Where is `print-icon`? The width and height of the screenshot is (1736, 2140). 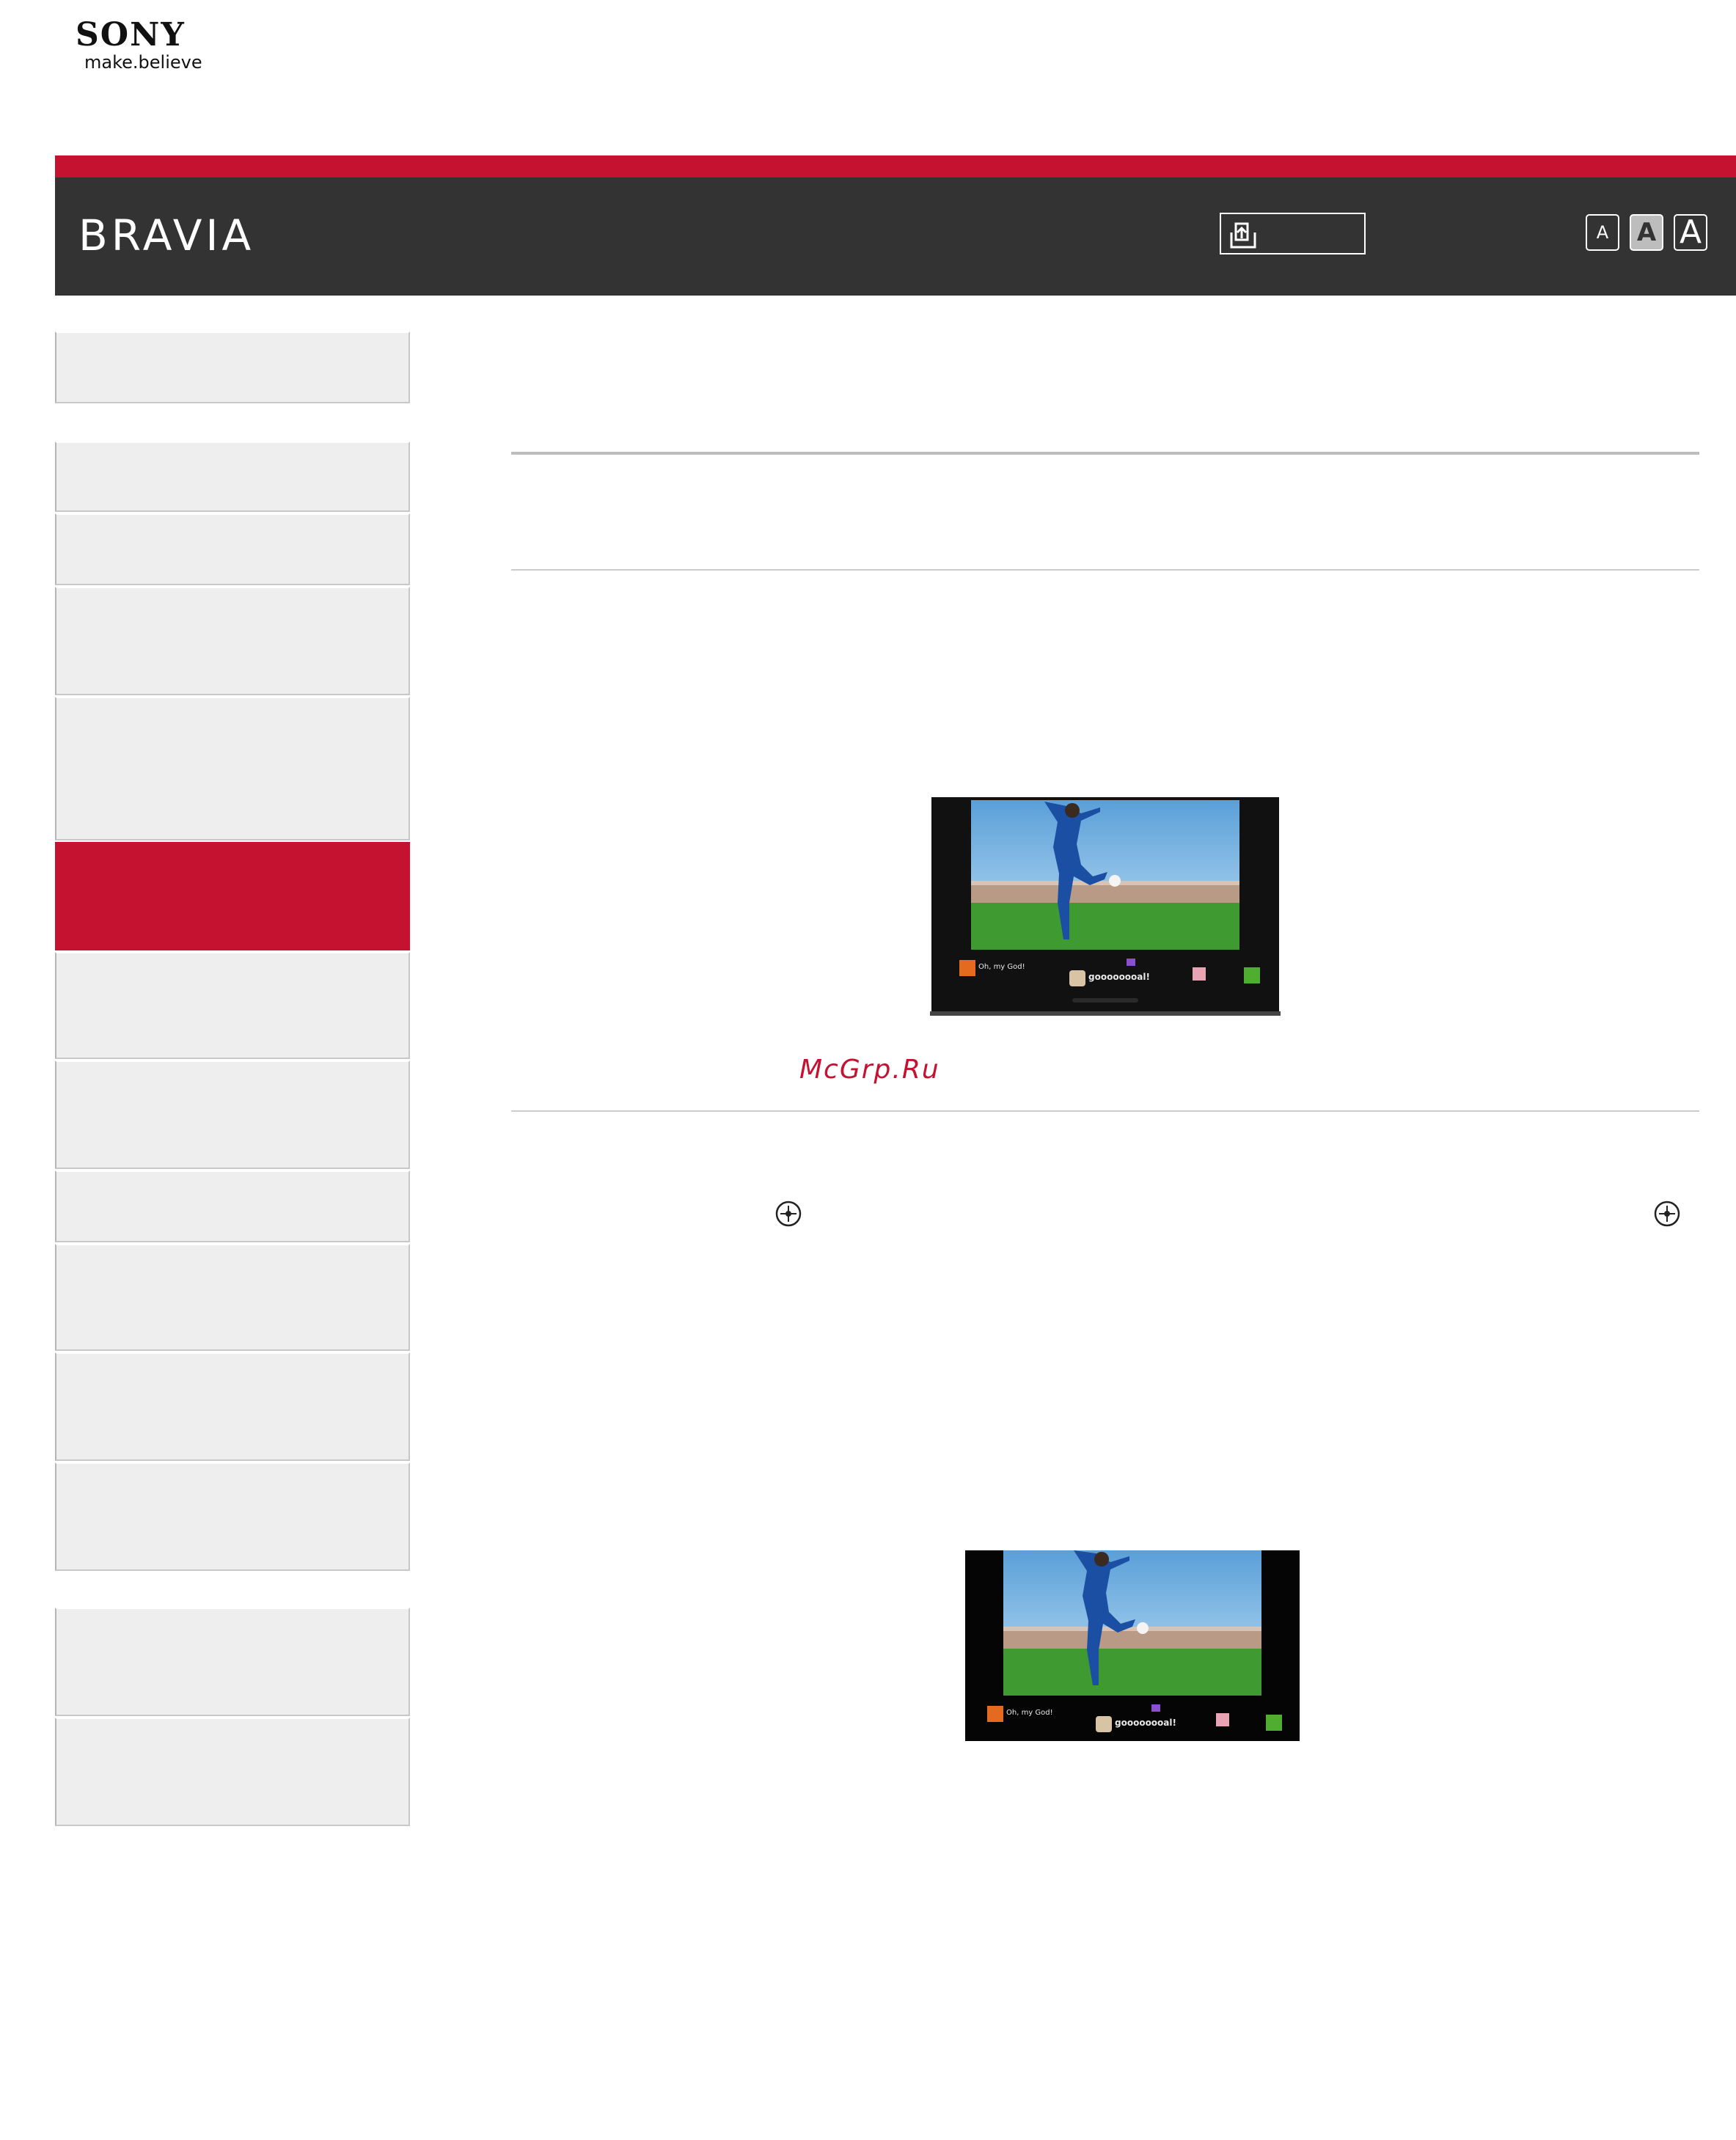
print-icon is located at coordinates (1243, 235).